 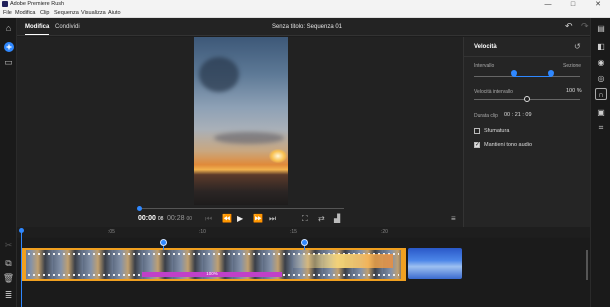 I want to click on timeline-scrollbar, so click(x=587, y=265).